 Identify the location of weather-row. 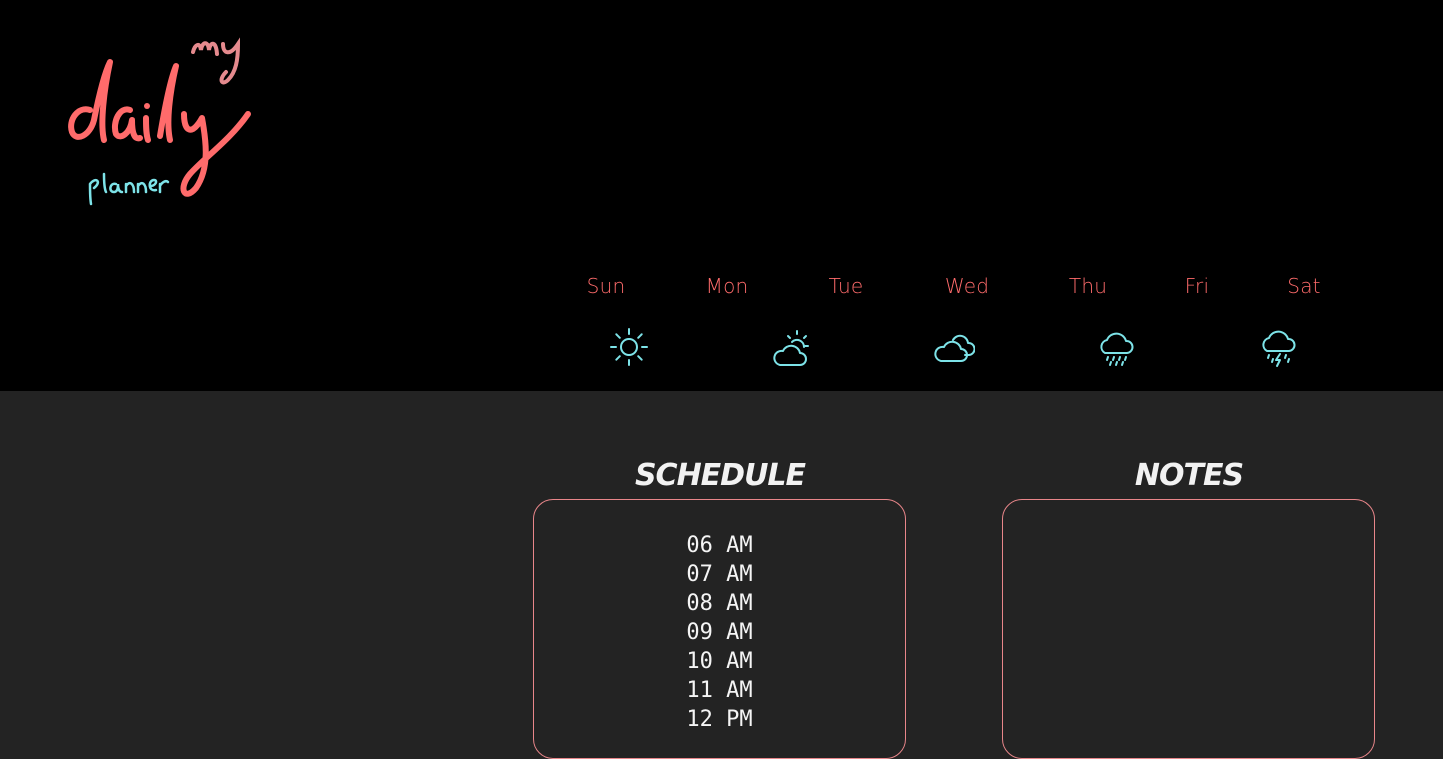
(721, 348).